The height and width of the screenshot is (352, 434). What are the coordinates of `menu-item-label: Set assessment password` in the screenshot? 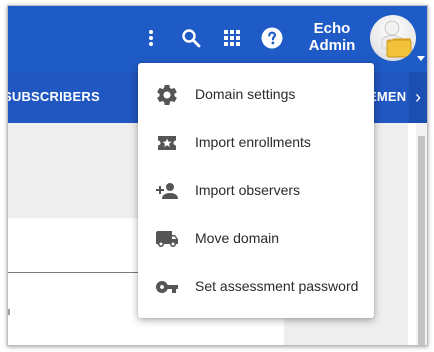 It's located at (277, 286).